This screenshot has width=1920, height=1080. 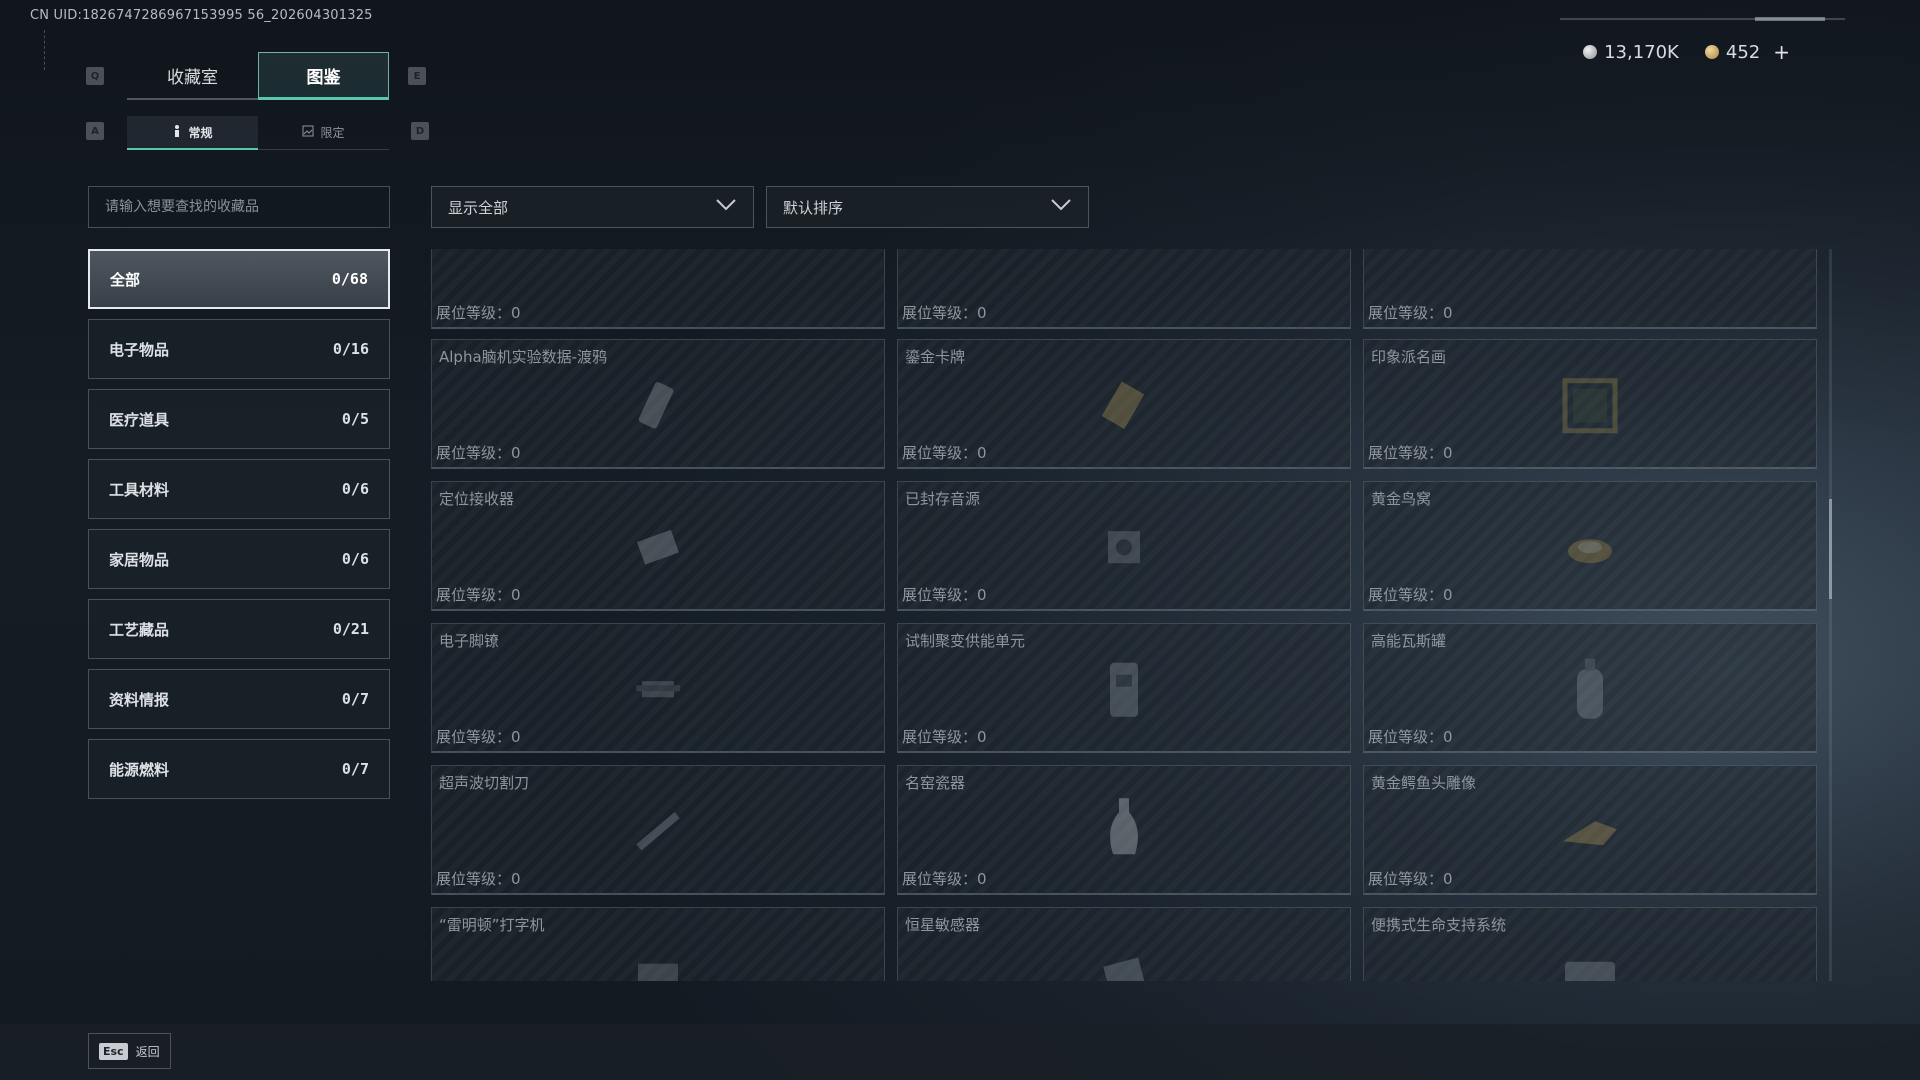 What do you see at coordinates (323, 76) in the screenshot?
I see `tab-codex: 图鉴` at bounding box center [323, 76].